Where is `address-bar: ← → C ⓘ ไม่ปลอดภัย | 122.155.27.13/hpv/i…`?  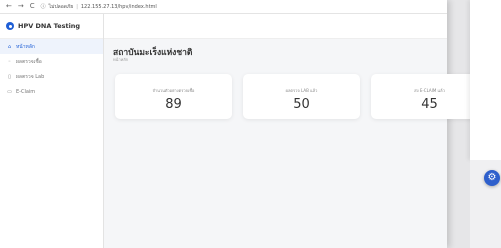 address-bar: ← → C ⓘ ไม่ปลอดภัย | 122.155.27.13/hpv/i… is located at coordinates (223, 7).